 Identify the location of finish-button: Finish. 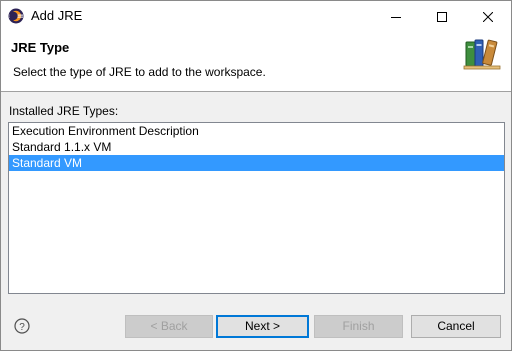
(358, 326).